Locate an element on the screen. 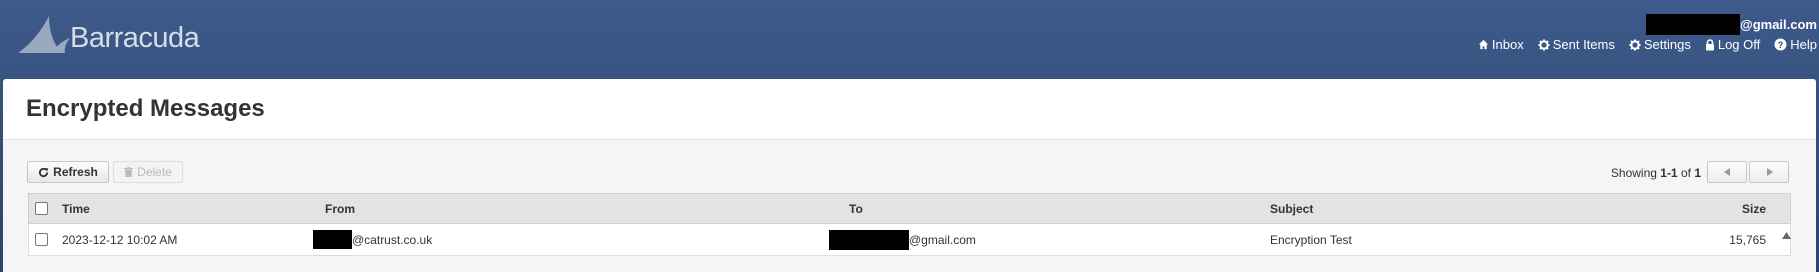 This screenshot has height=272, width=1819. nav-log-off: Log Off is located at coordinates (1732, 44).